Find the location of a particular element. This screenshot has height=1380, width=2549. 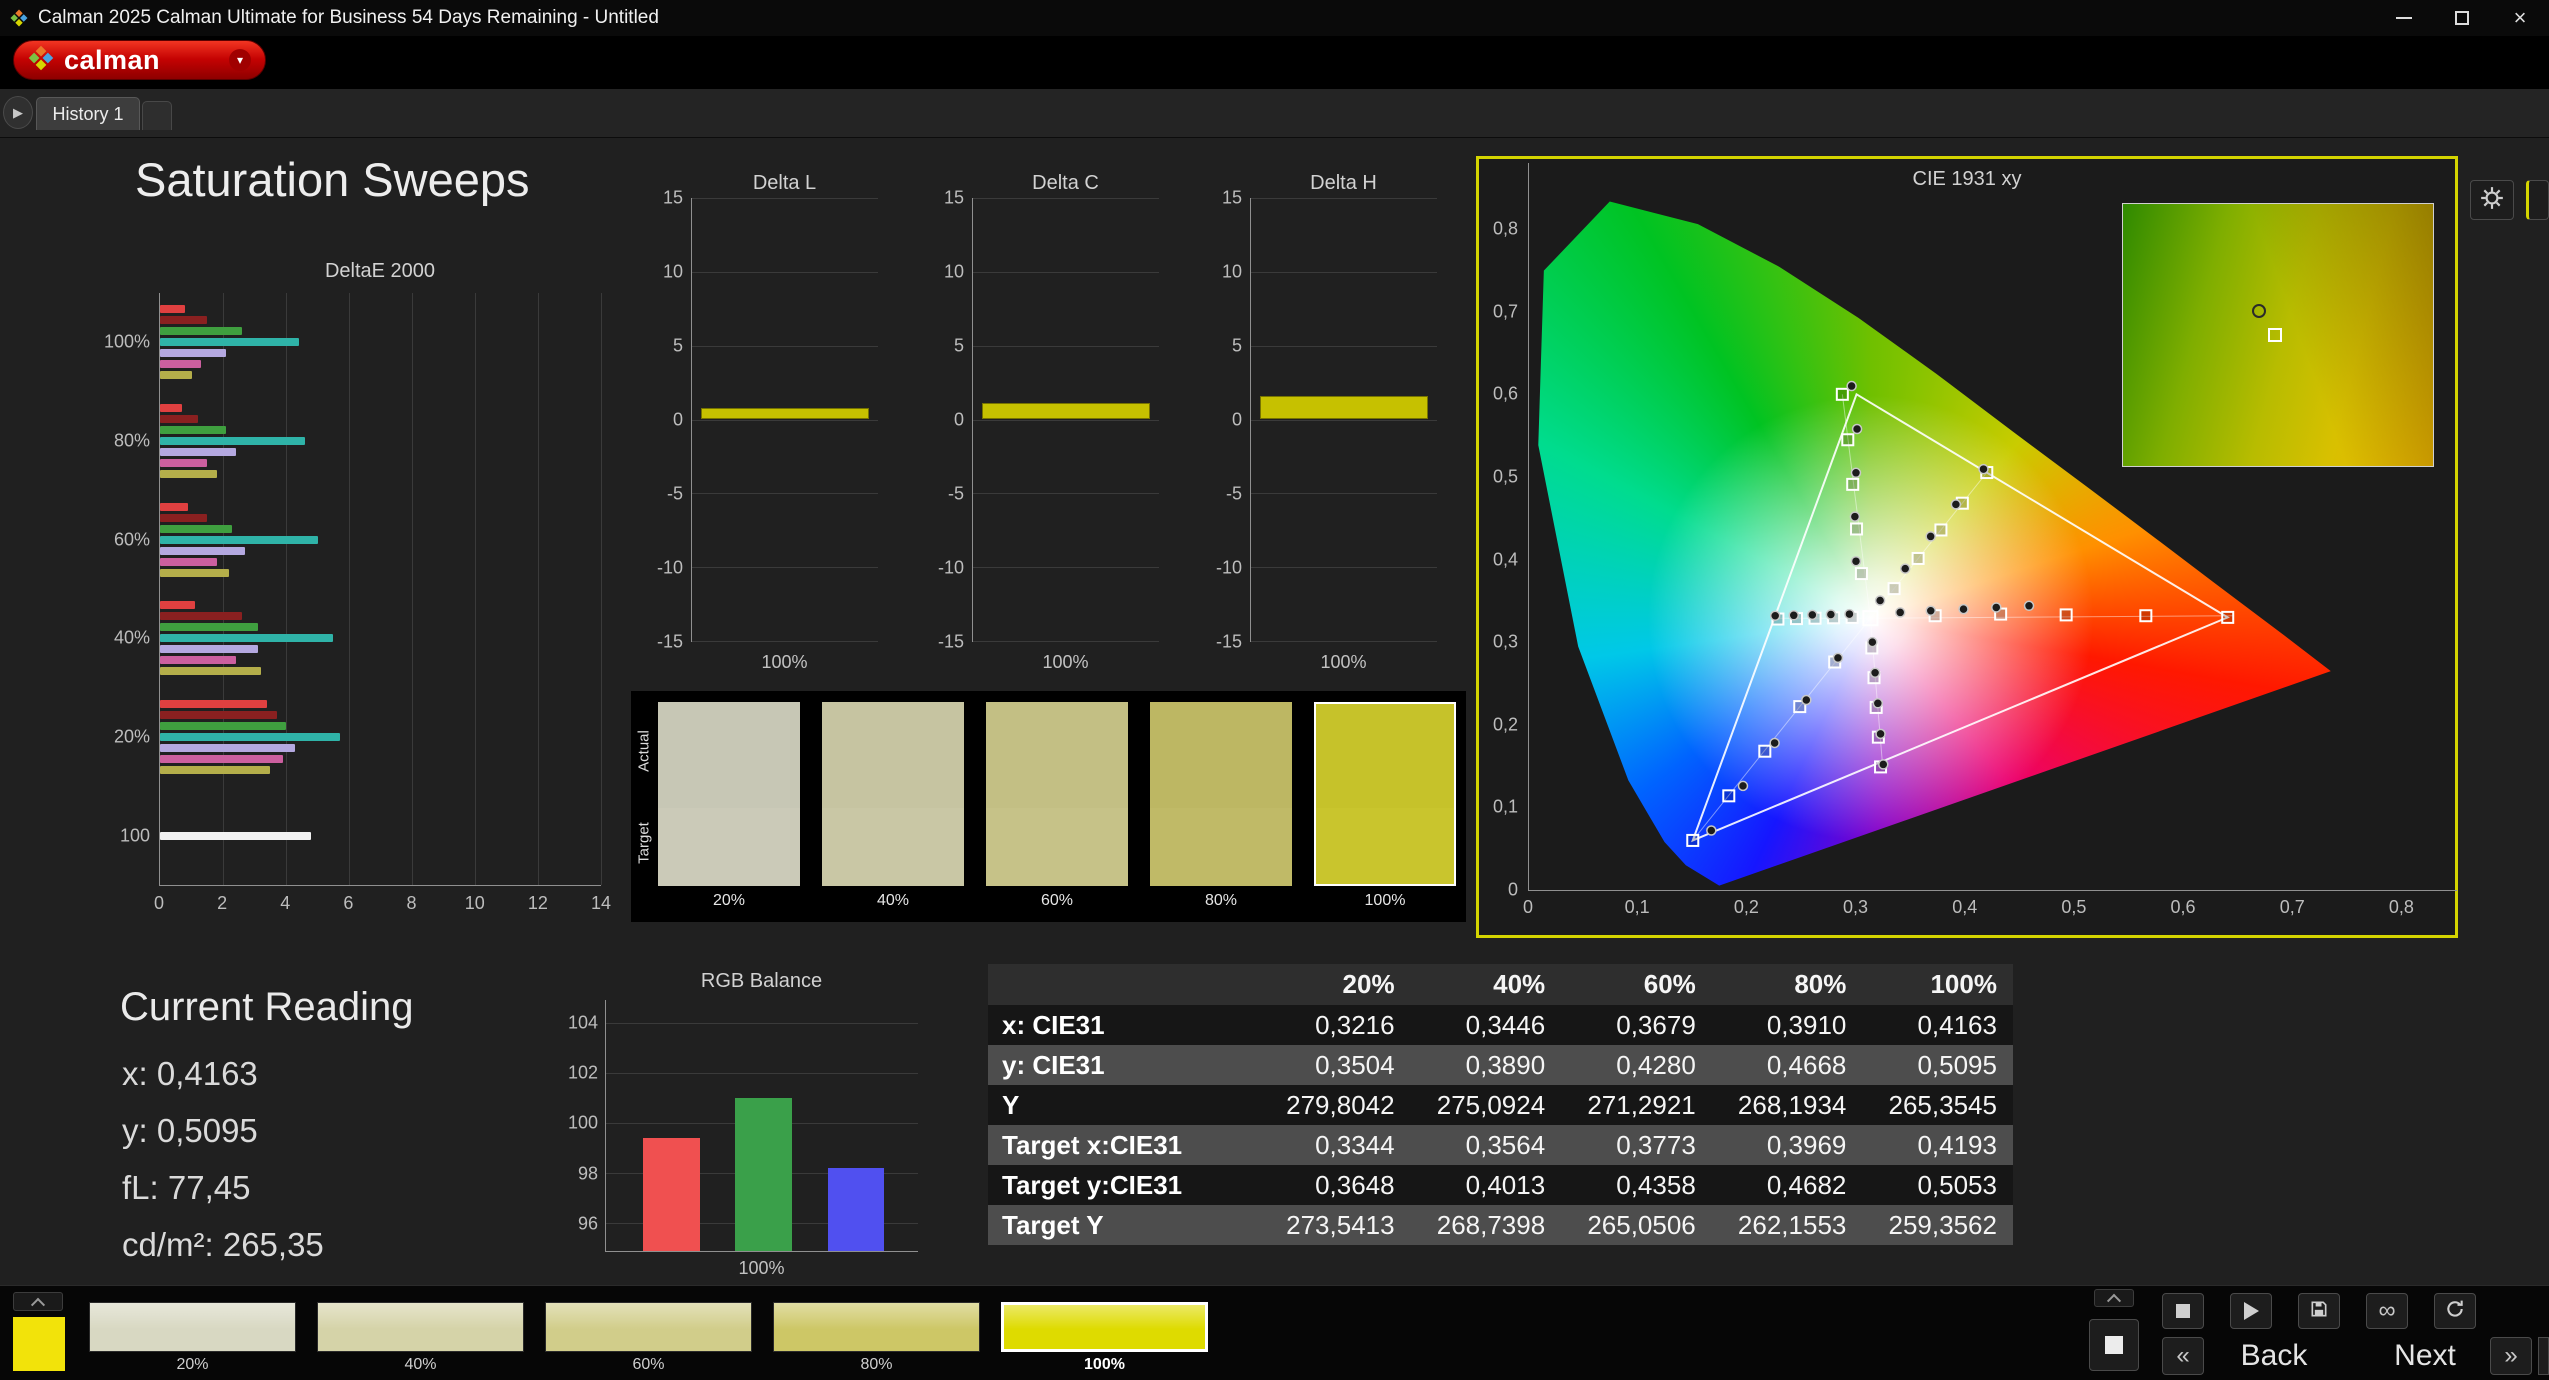

play-icon is located at coordinates (2251, 1311).